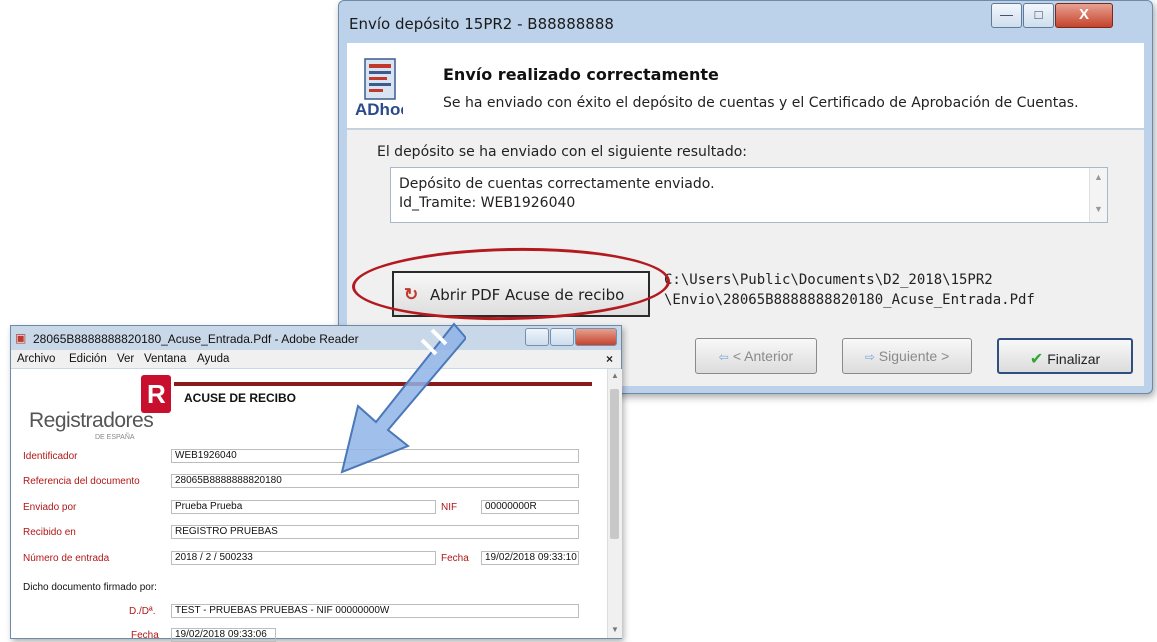 The width and height of the screenshot is (1157, 642). I want to click on field-label: Recibido en, so click(49, 532).